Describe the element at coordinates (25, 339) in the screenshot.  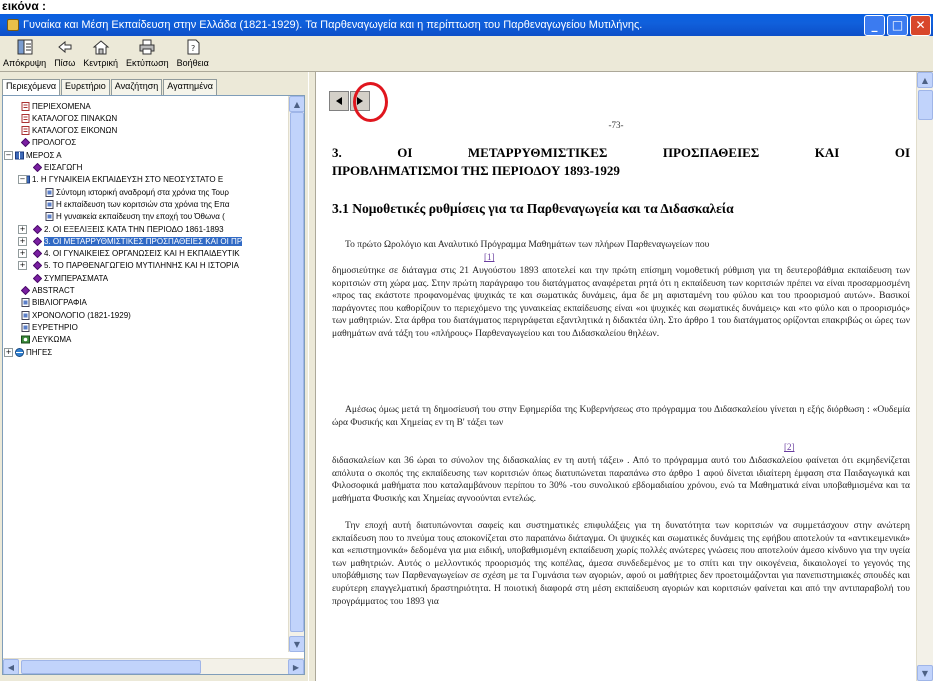
I see `album-icon` at that location.